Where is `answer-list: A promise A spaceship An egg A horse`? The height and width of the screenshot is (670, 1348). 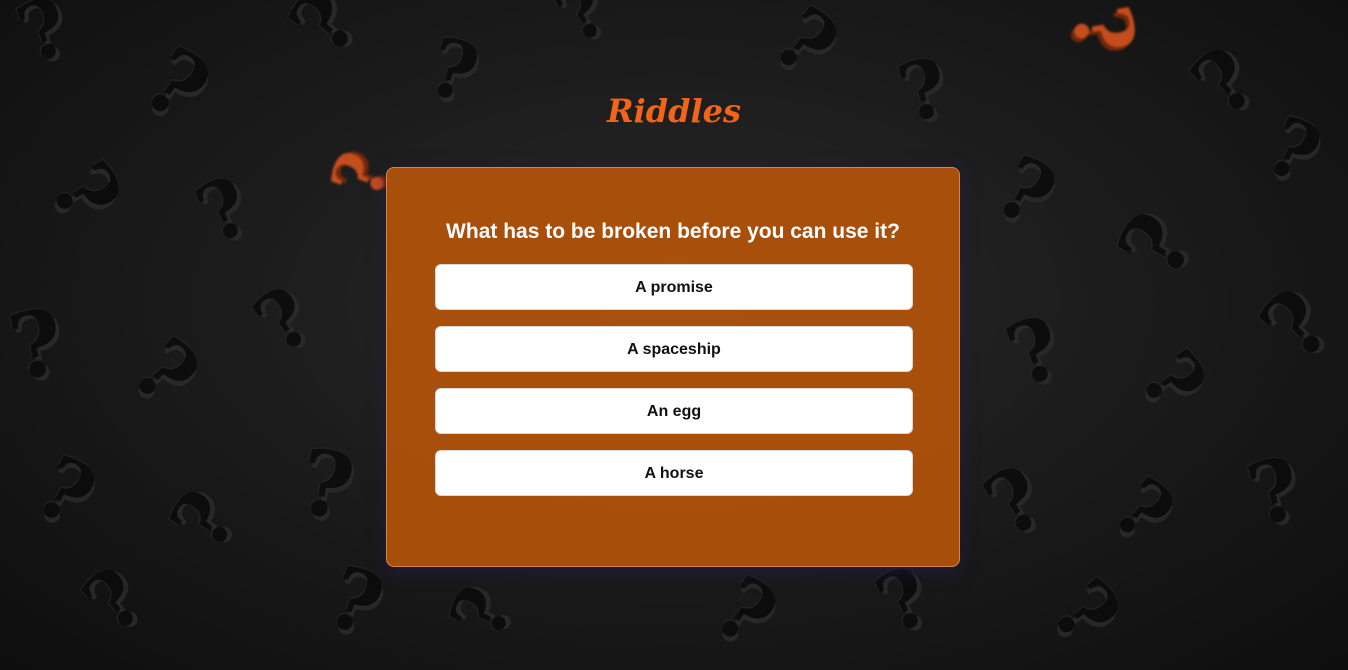 answer-list: A promise A spaceship An egg A horse is located at coordinates (674, 388).